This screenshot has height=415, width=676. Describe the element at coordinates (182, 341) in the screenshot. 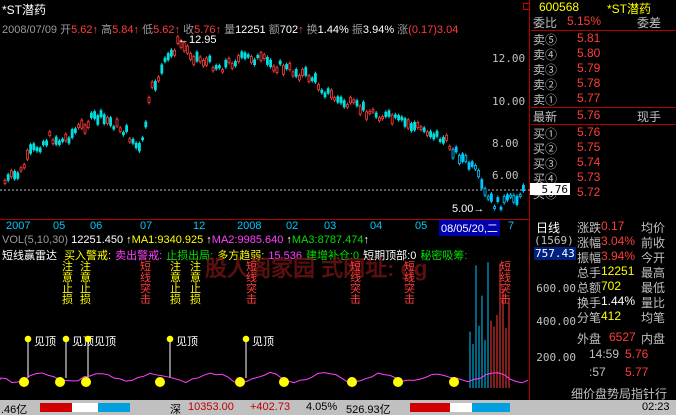

I see `top-signal: 见顶` at that location.